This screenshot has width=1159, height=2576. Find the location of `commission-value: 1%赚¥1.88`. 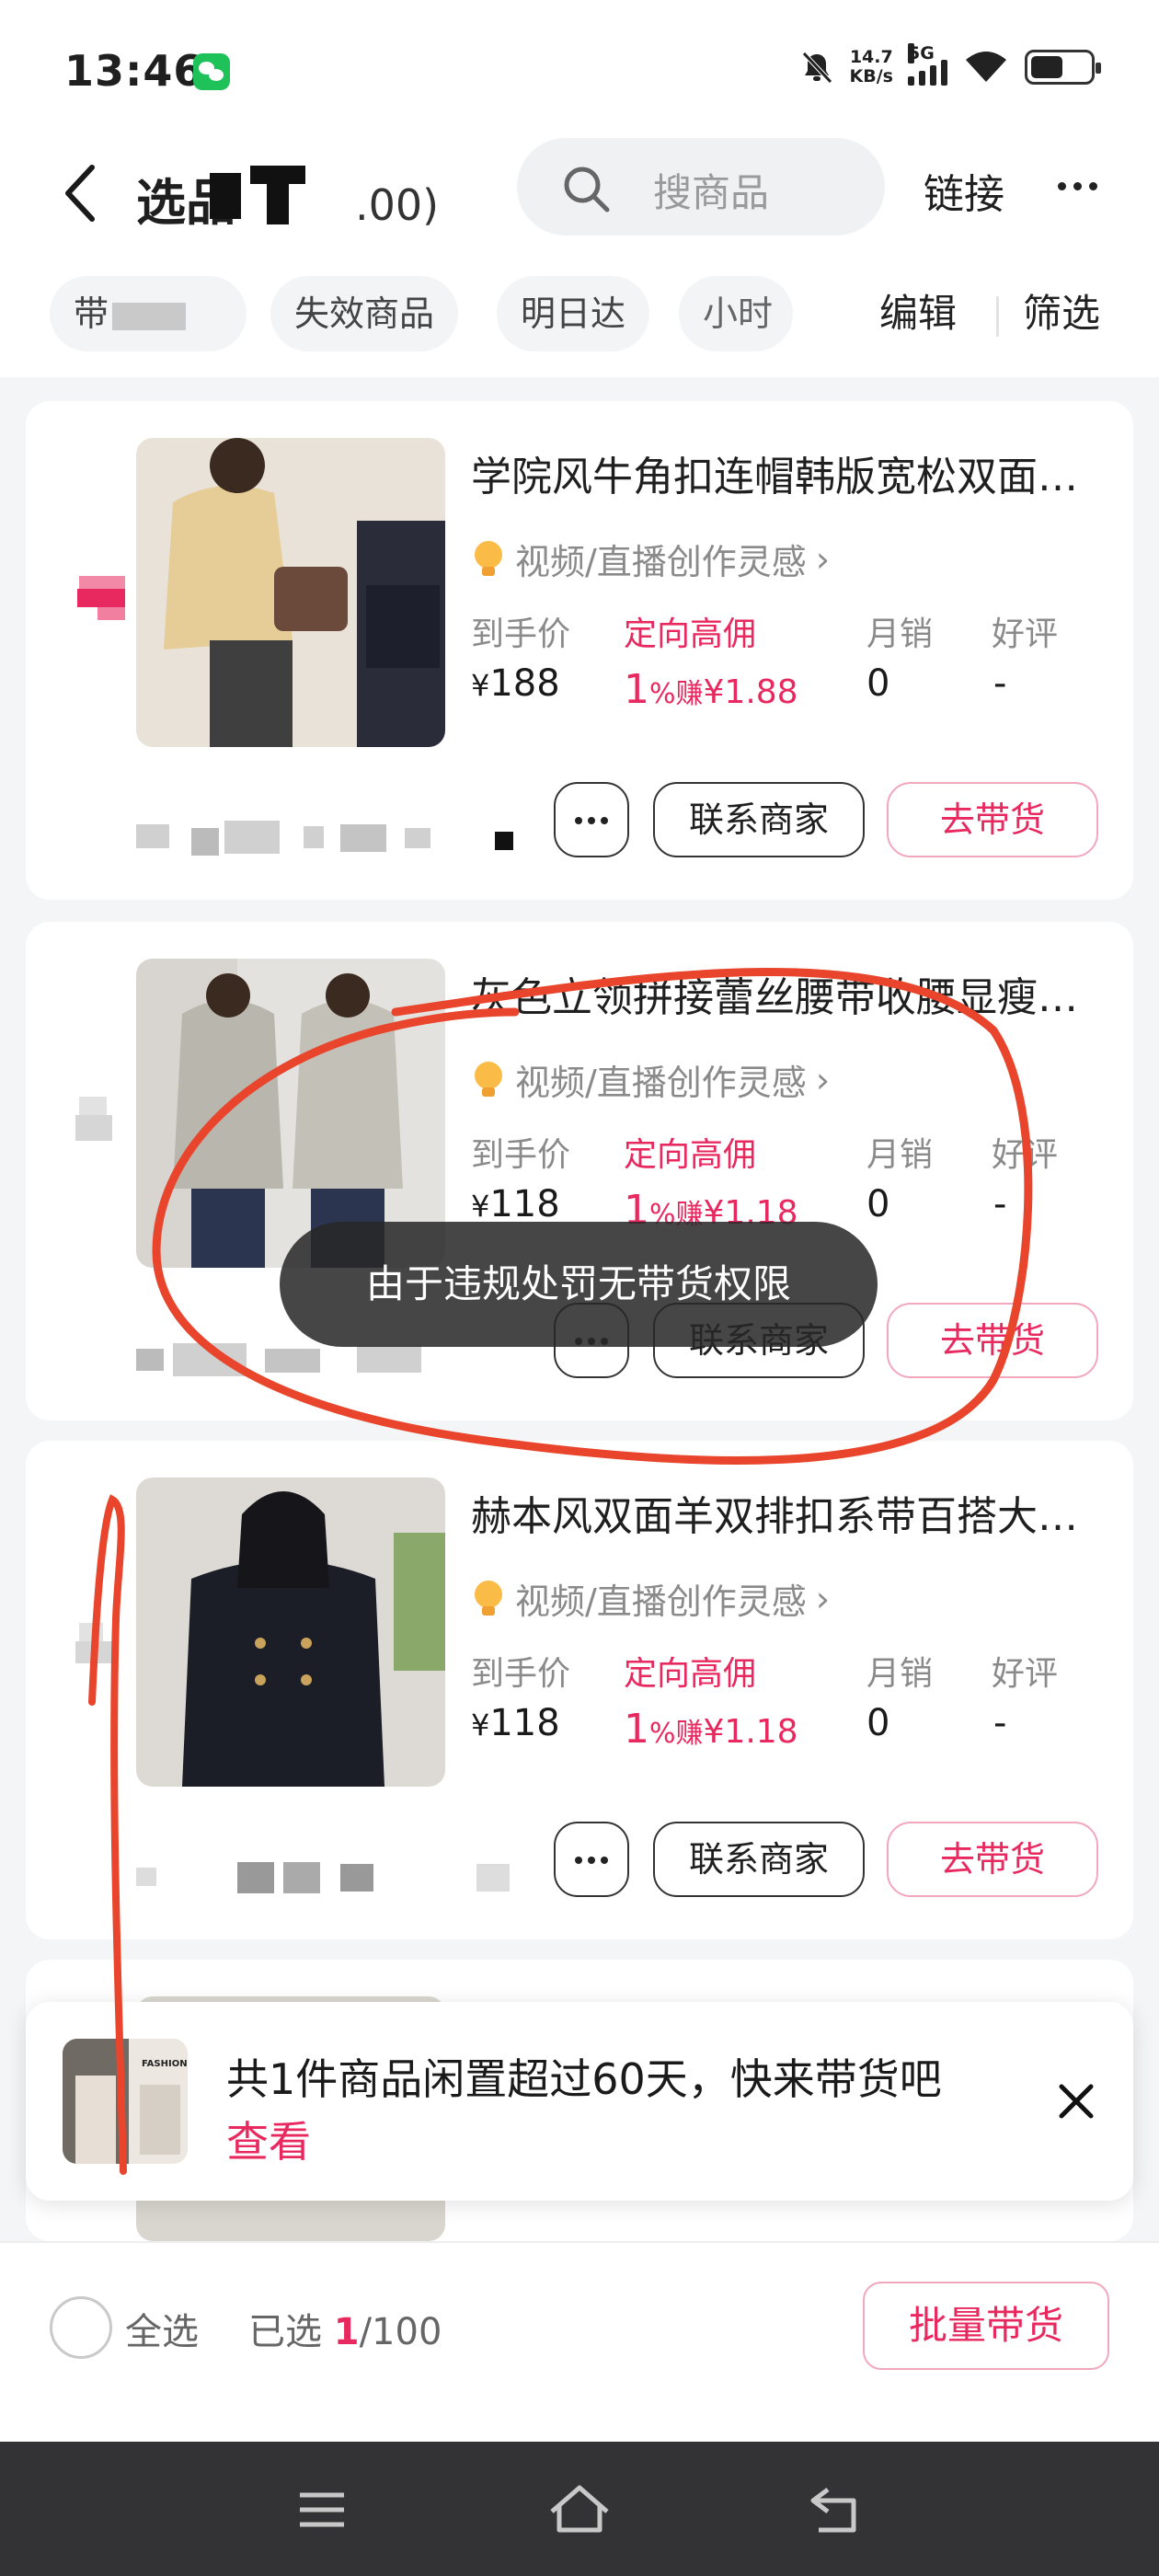

commission-value: 1%赚¥1.88 is located at coordinates (711, 689).